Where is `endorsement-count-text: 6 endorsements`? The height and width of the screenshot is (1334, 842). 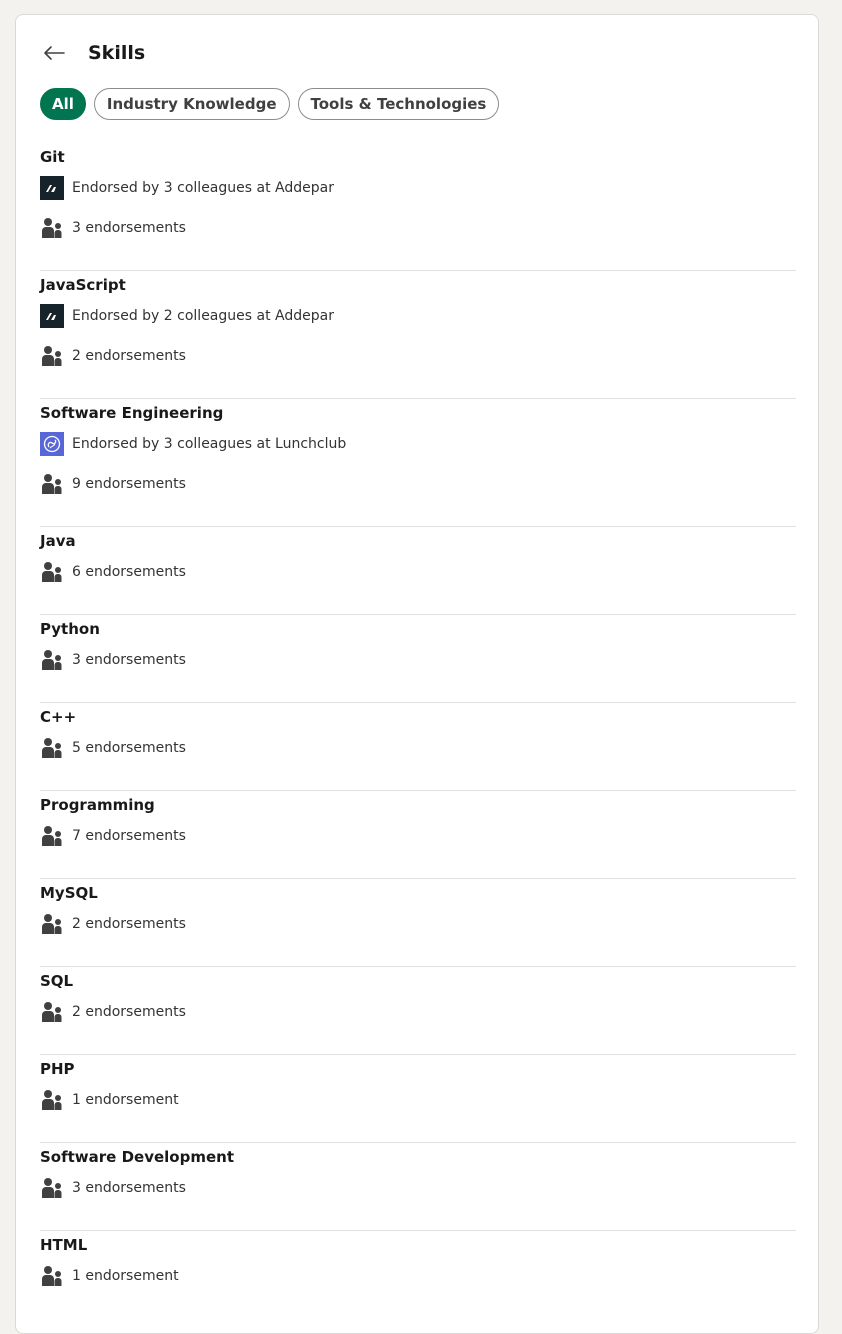 endorsement-count-text: 6 endorsements is located at coordinates (129, 572).